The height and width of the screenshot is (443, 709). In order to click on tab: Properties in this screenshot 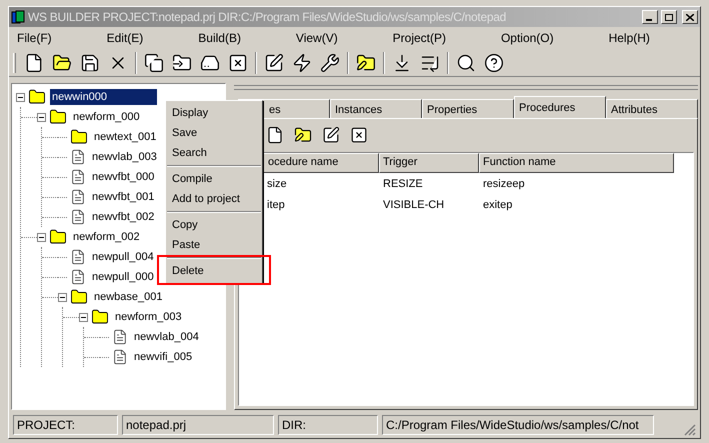, I will do `click(468, 108)`.